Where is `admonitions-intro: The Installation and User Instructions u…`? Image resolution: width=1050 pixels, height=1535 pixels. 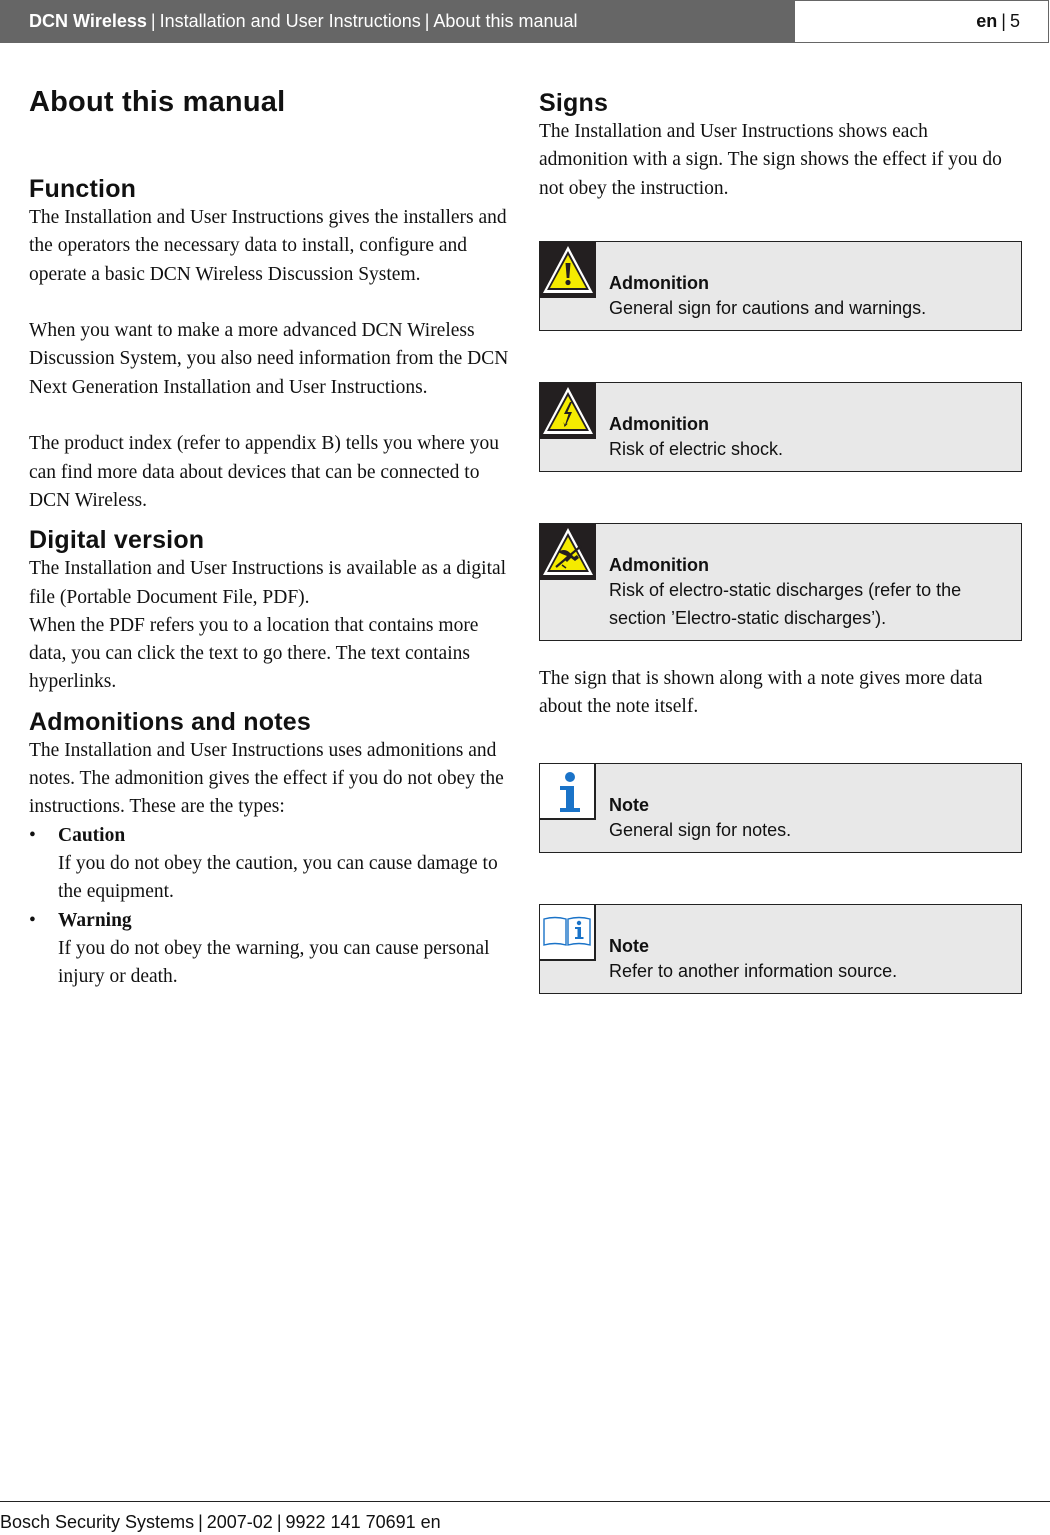
admonitions-intro: The Installation and User Instructions u… is located at coordinates (266, 778).